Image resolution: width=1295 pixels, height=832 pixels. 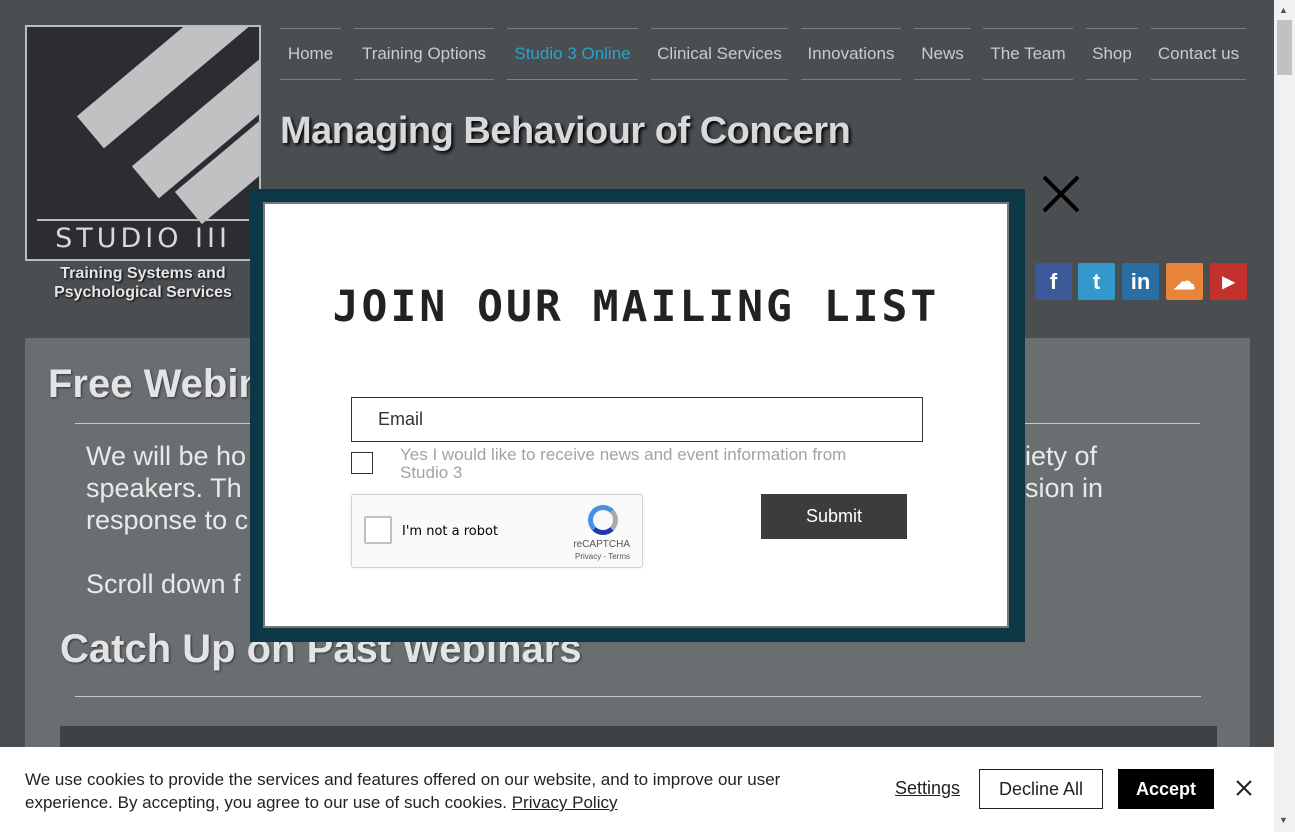 I want to click on nav-item-shop: Shop, so click(x=1112, y=54).